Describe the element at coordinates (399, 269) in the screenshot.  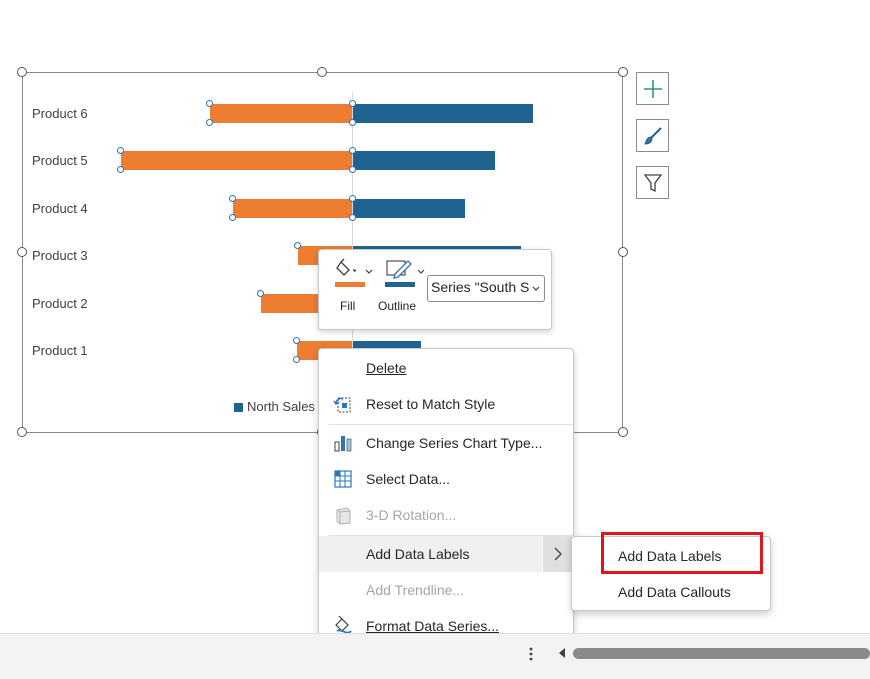
I see `pen-outline-icon` at that location.